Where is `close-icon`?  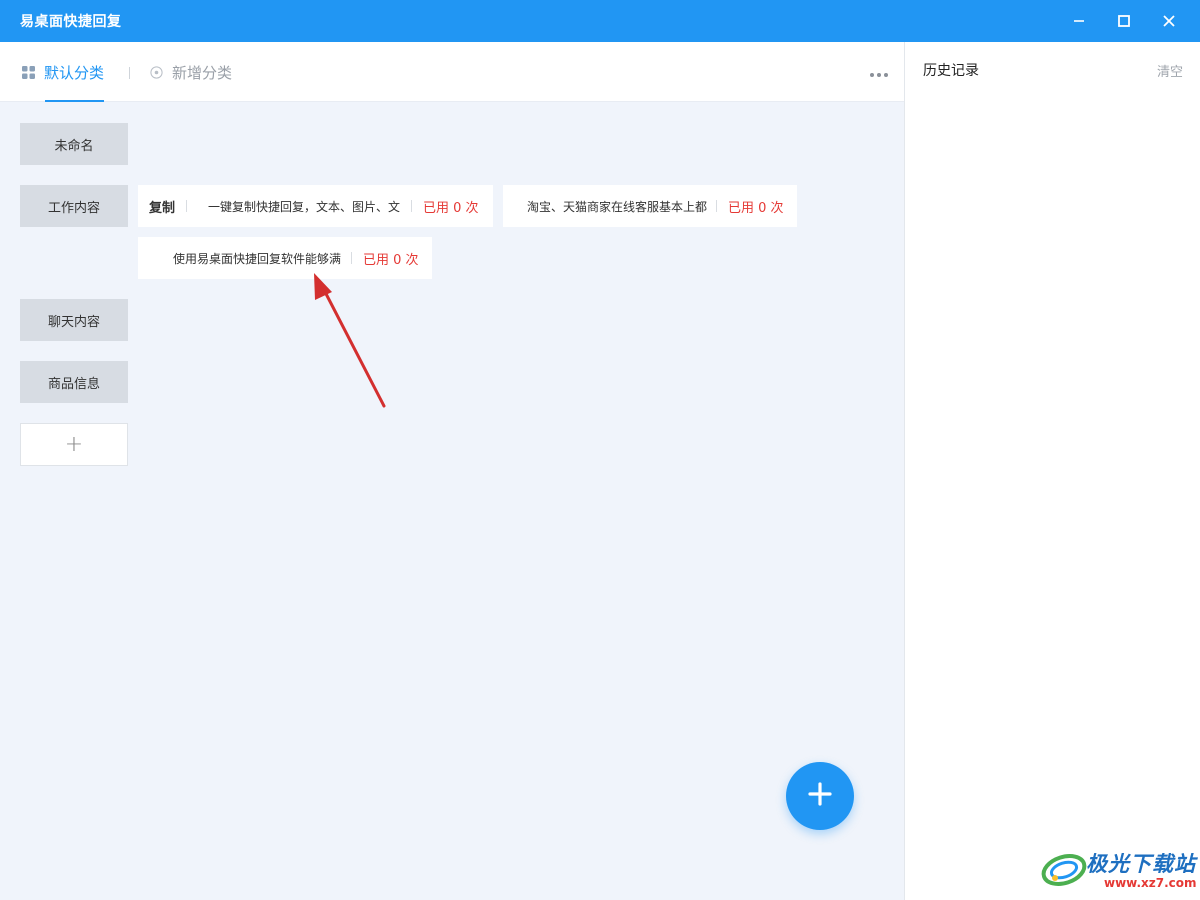 close-icon is located at coordinates (1169, 21).